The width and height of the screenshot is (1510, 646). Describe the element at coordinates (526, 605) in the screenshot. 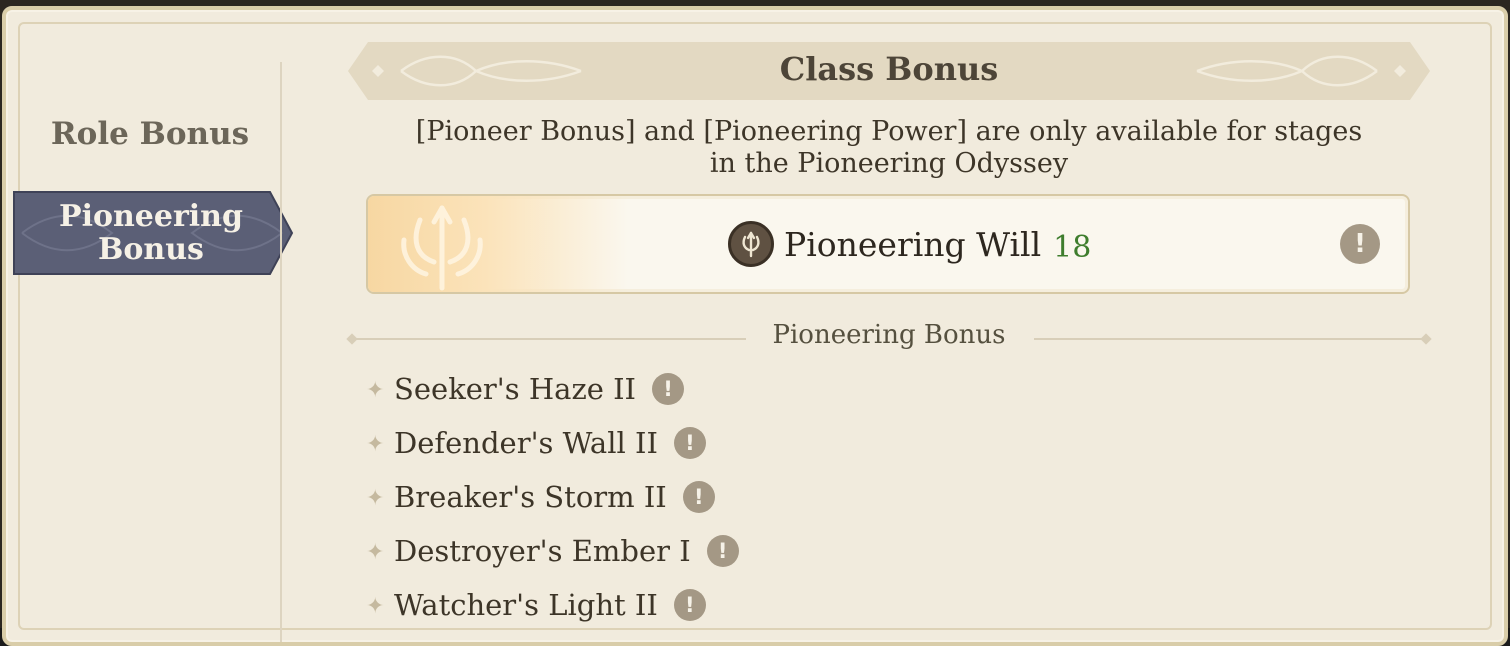

I see `bonus-name: Watcher's Light II` at that location.